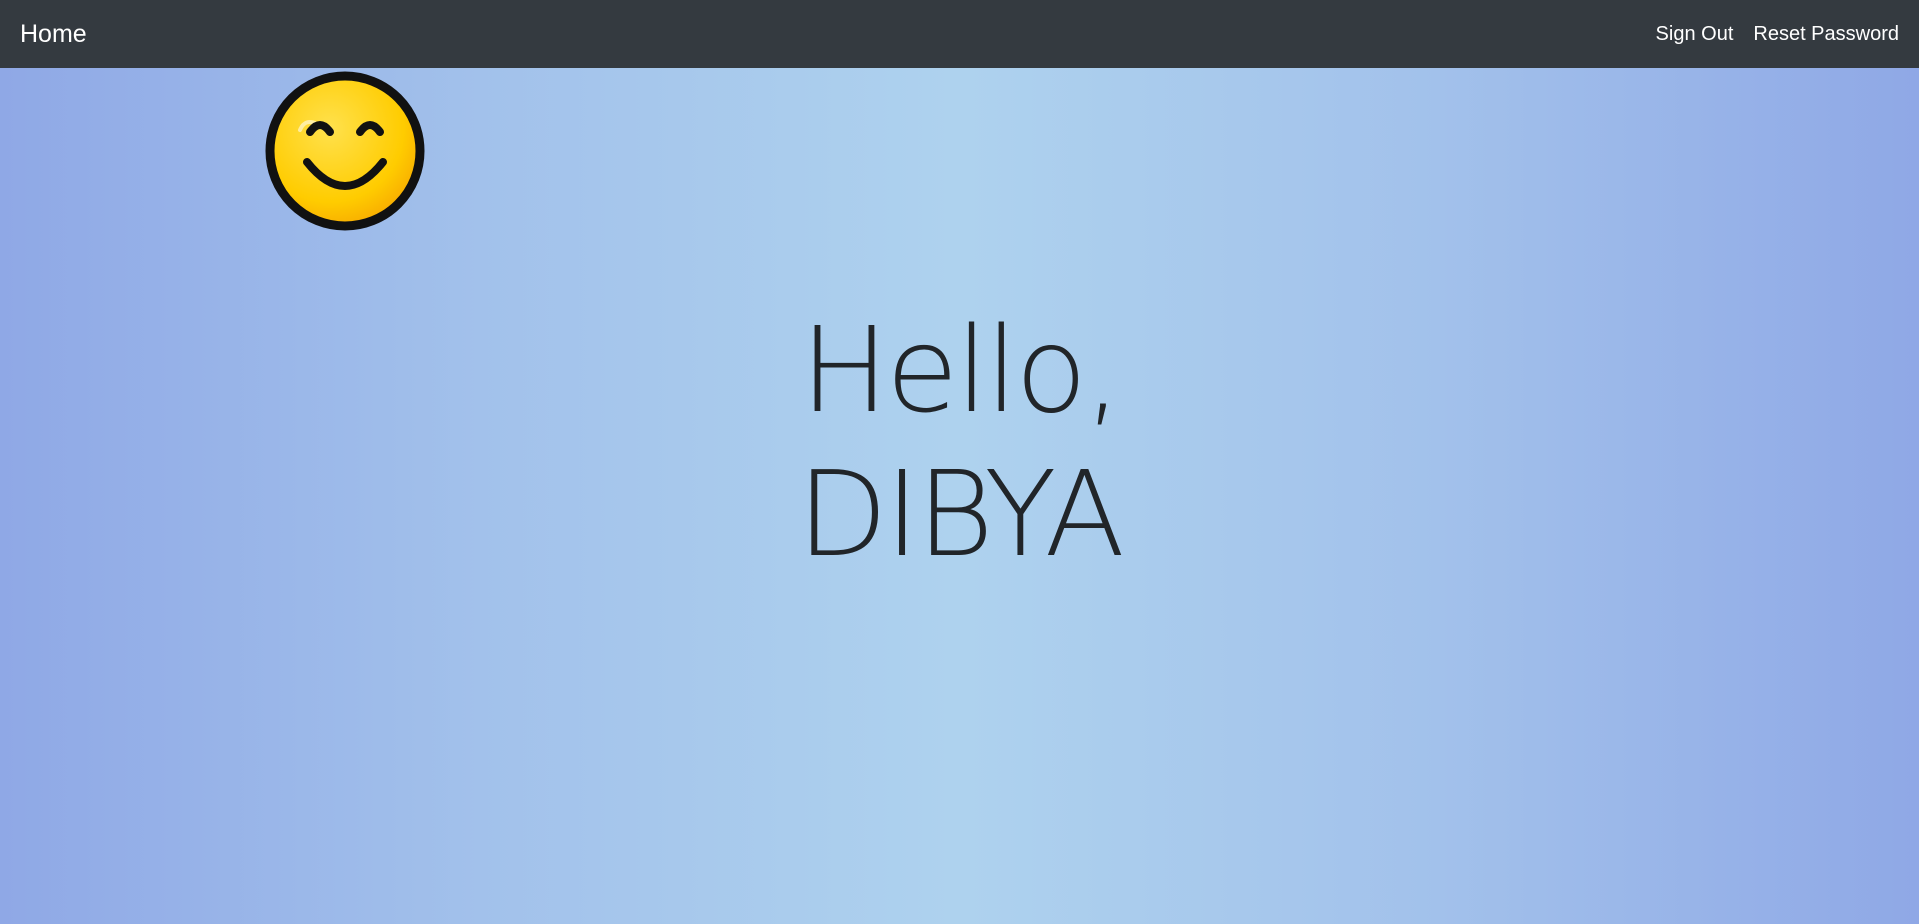 The height and width of the screenshot is (924, 1919). I want to click on greeting-name: DIBYA, so click(960, 514).